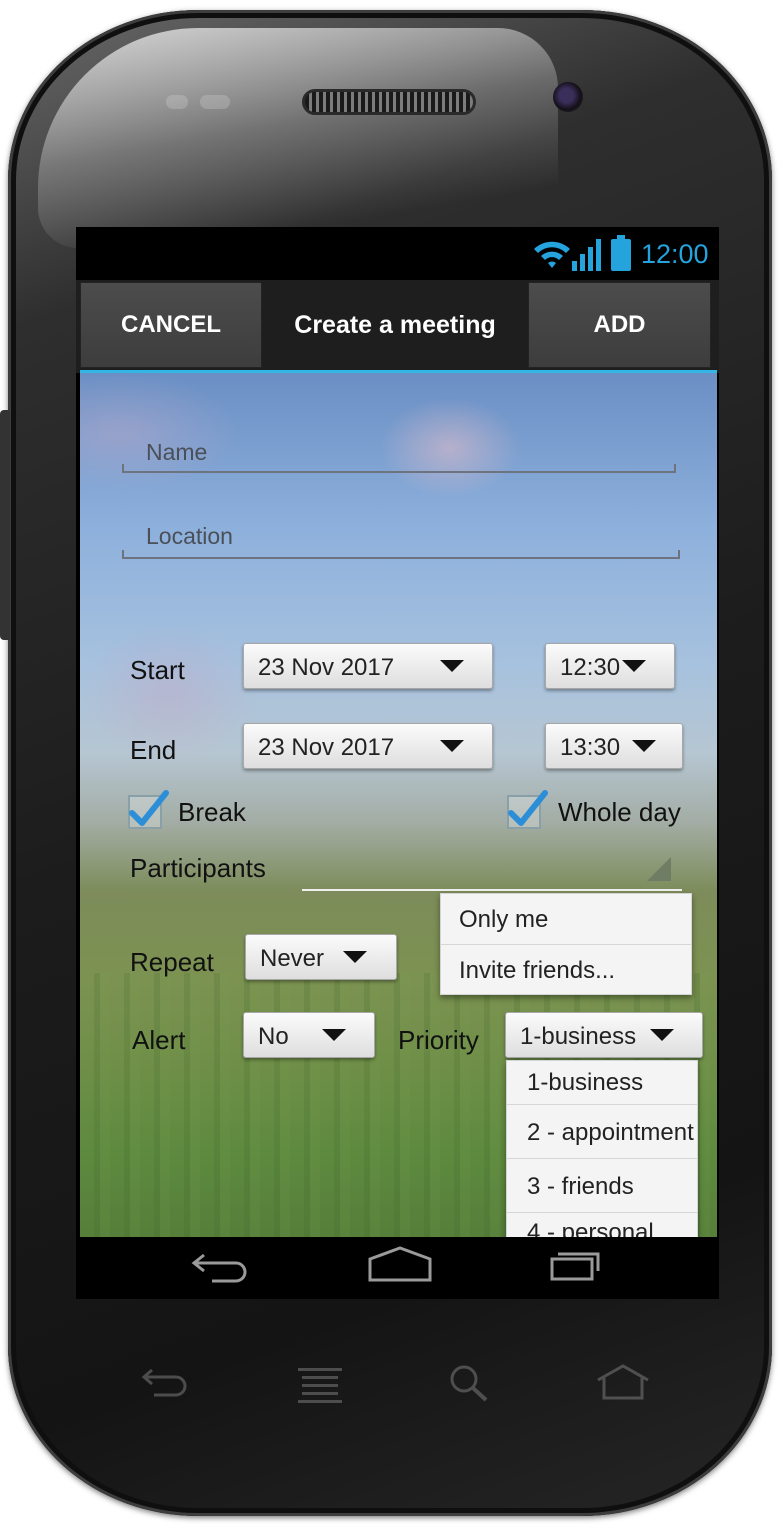  Describe the element at coordinates (400, 1264) in the screenshot. I see `home-icon` at that location.